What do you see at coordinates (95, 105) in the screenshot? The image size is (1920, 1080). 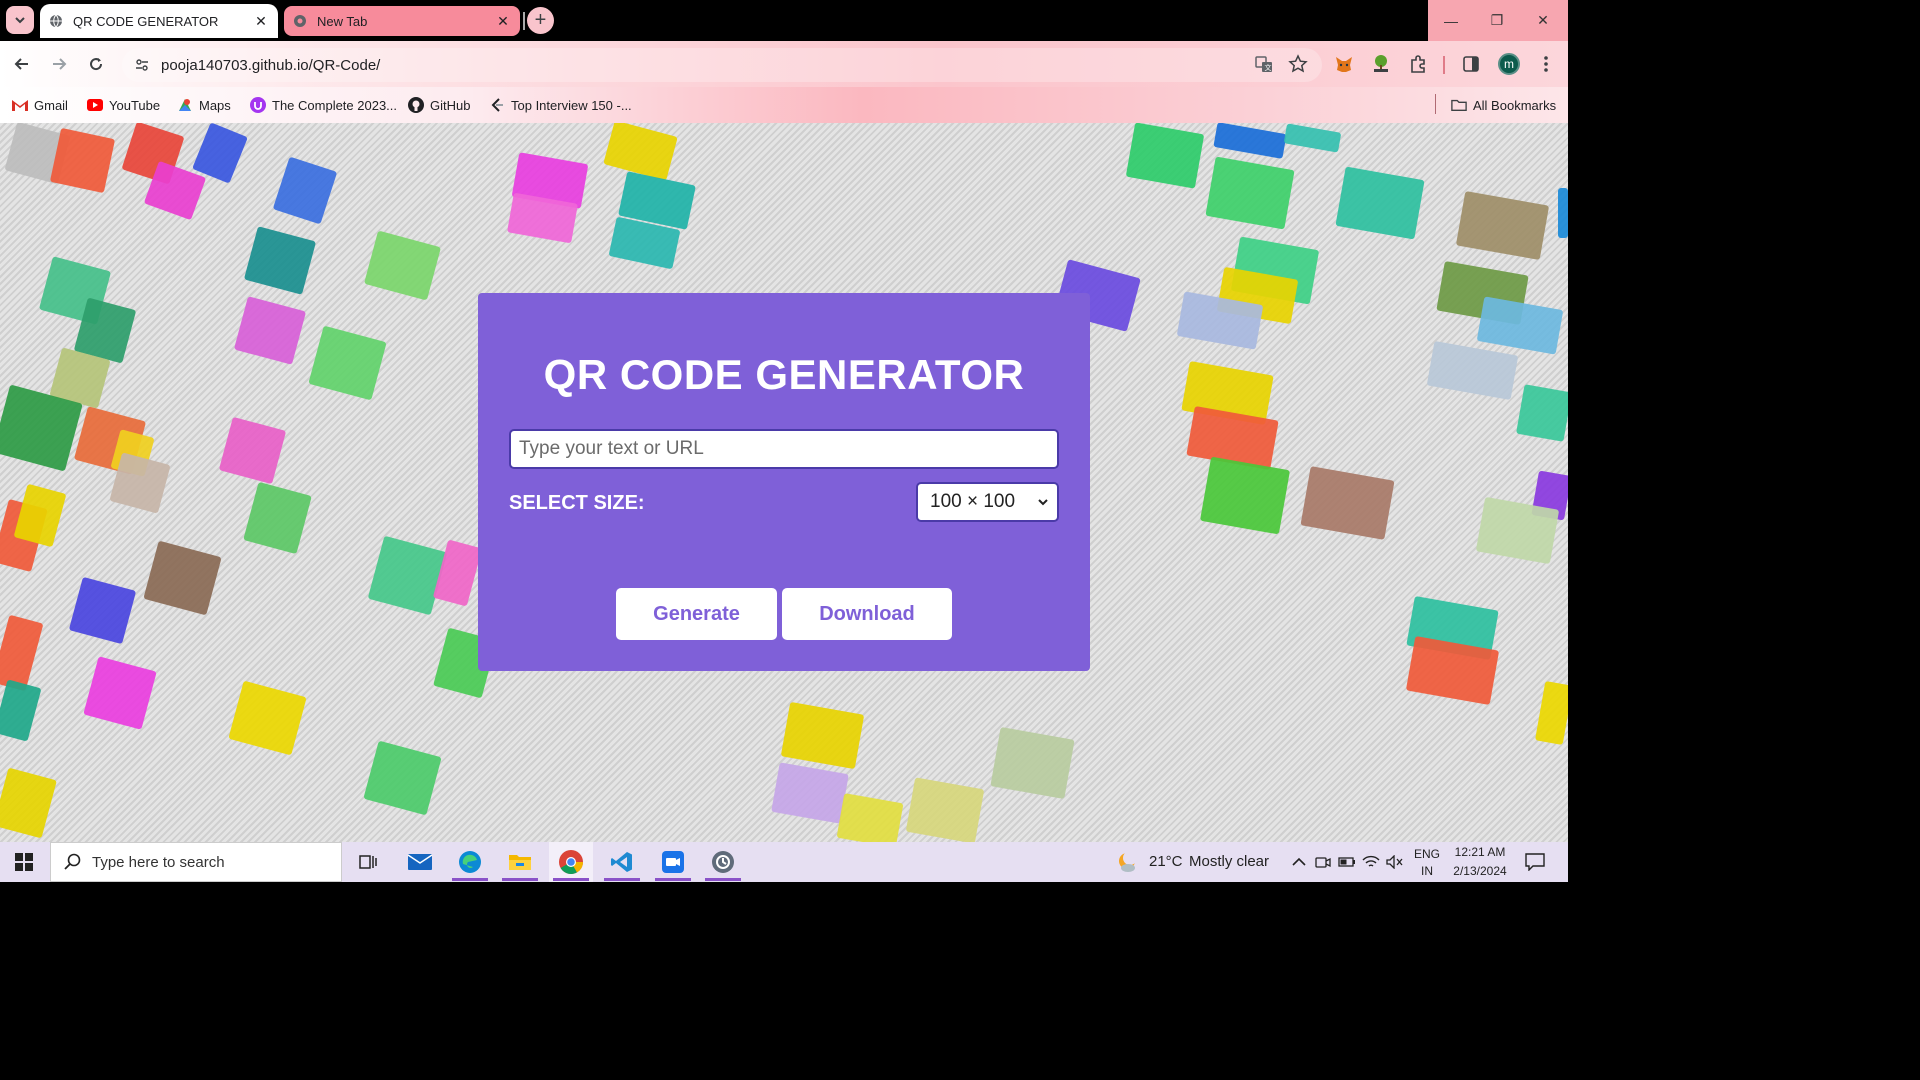 I see `youtube-icon` at bounding box center [95, 105].